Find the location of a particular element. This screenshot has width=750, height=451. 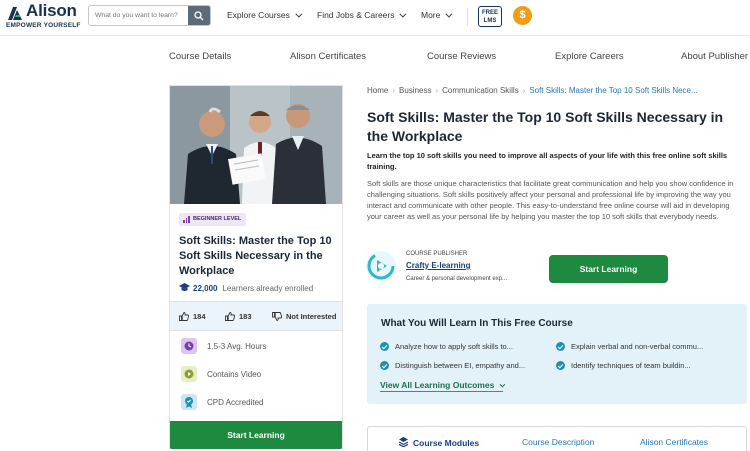

course-image is located at coordinates (256, 145).